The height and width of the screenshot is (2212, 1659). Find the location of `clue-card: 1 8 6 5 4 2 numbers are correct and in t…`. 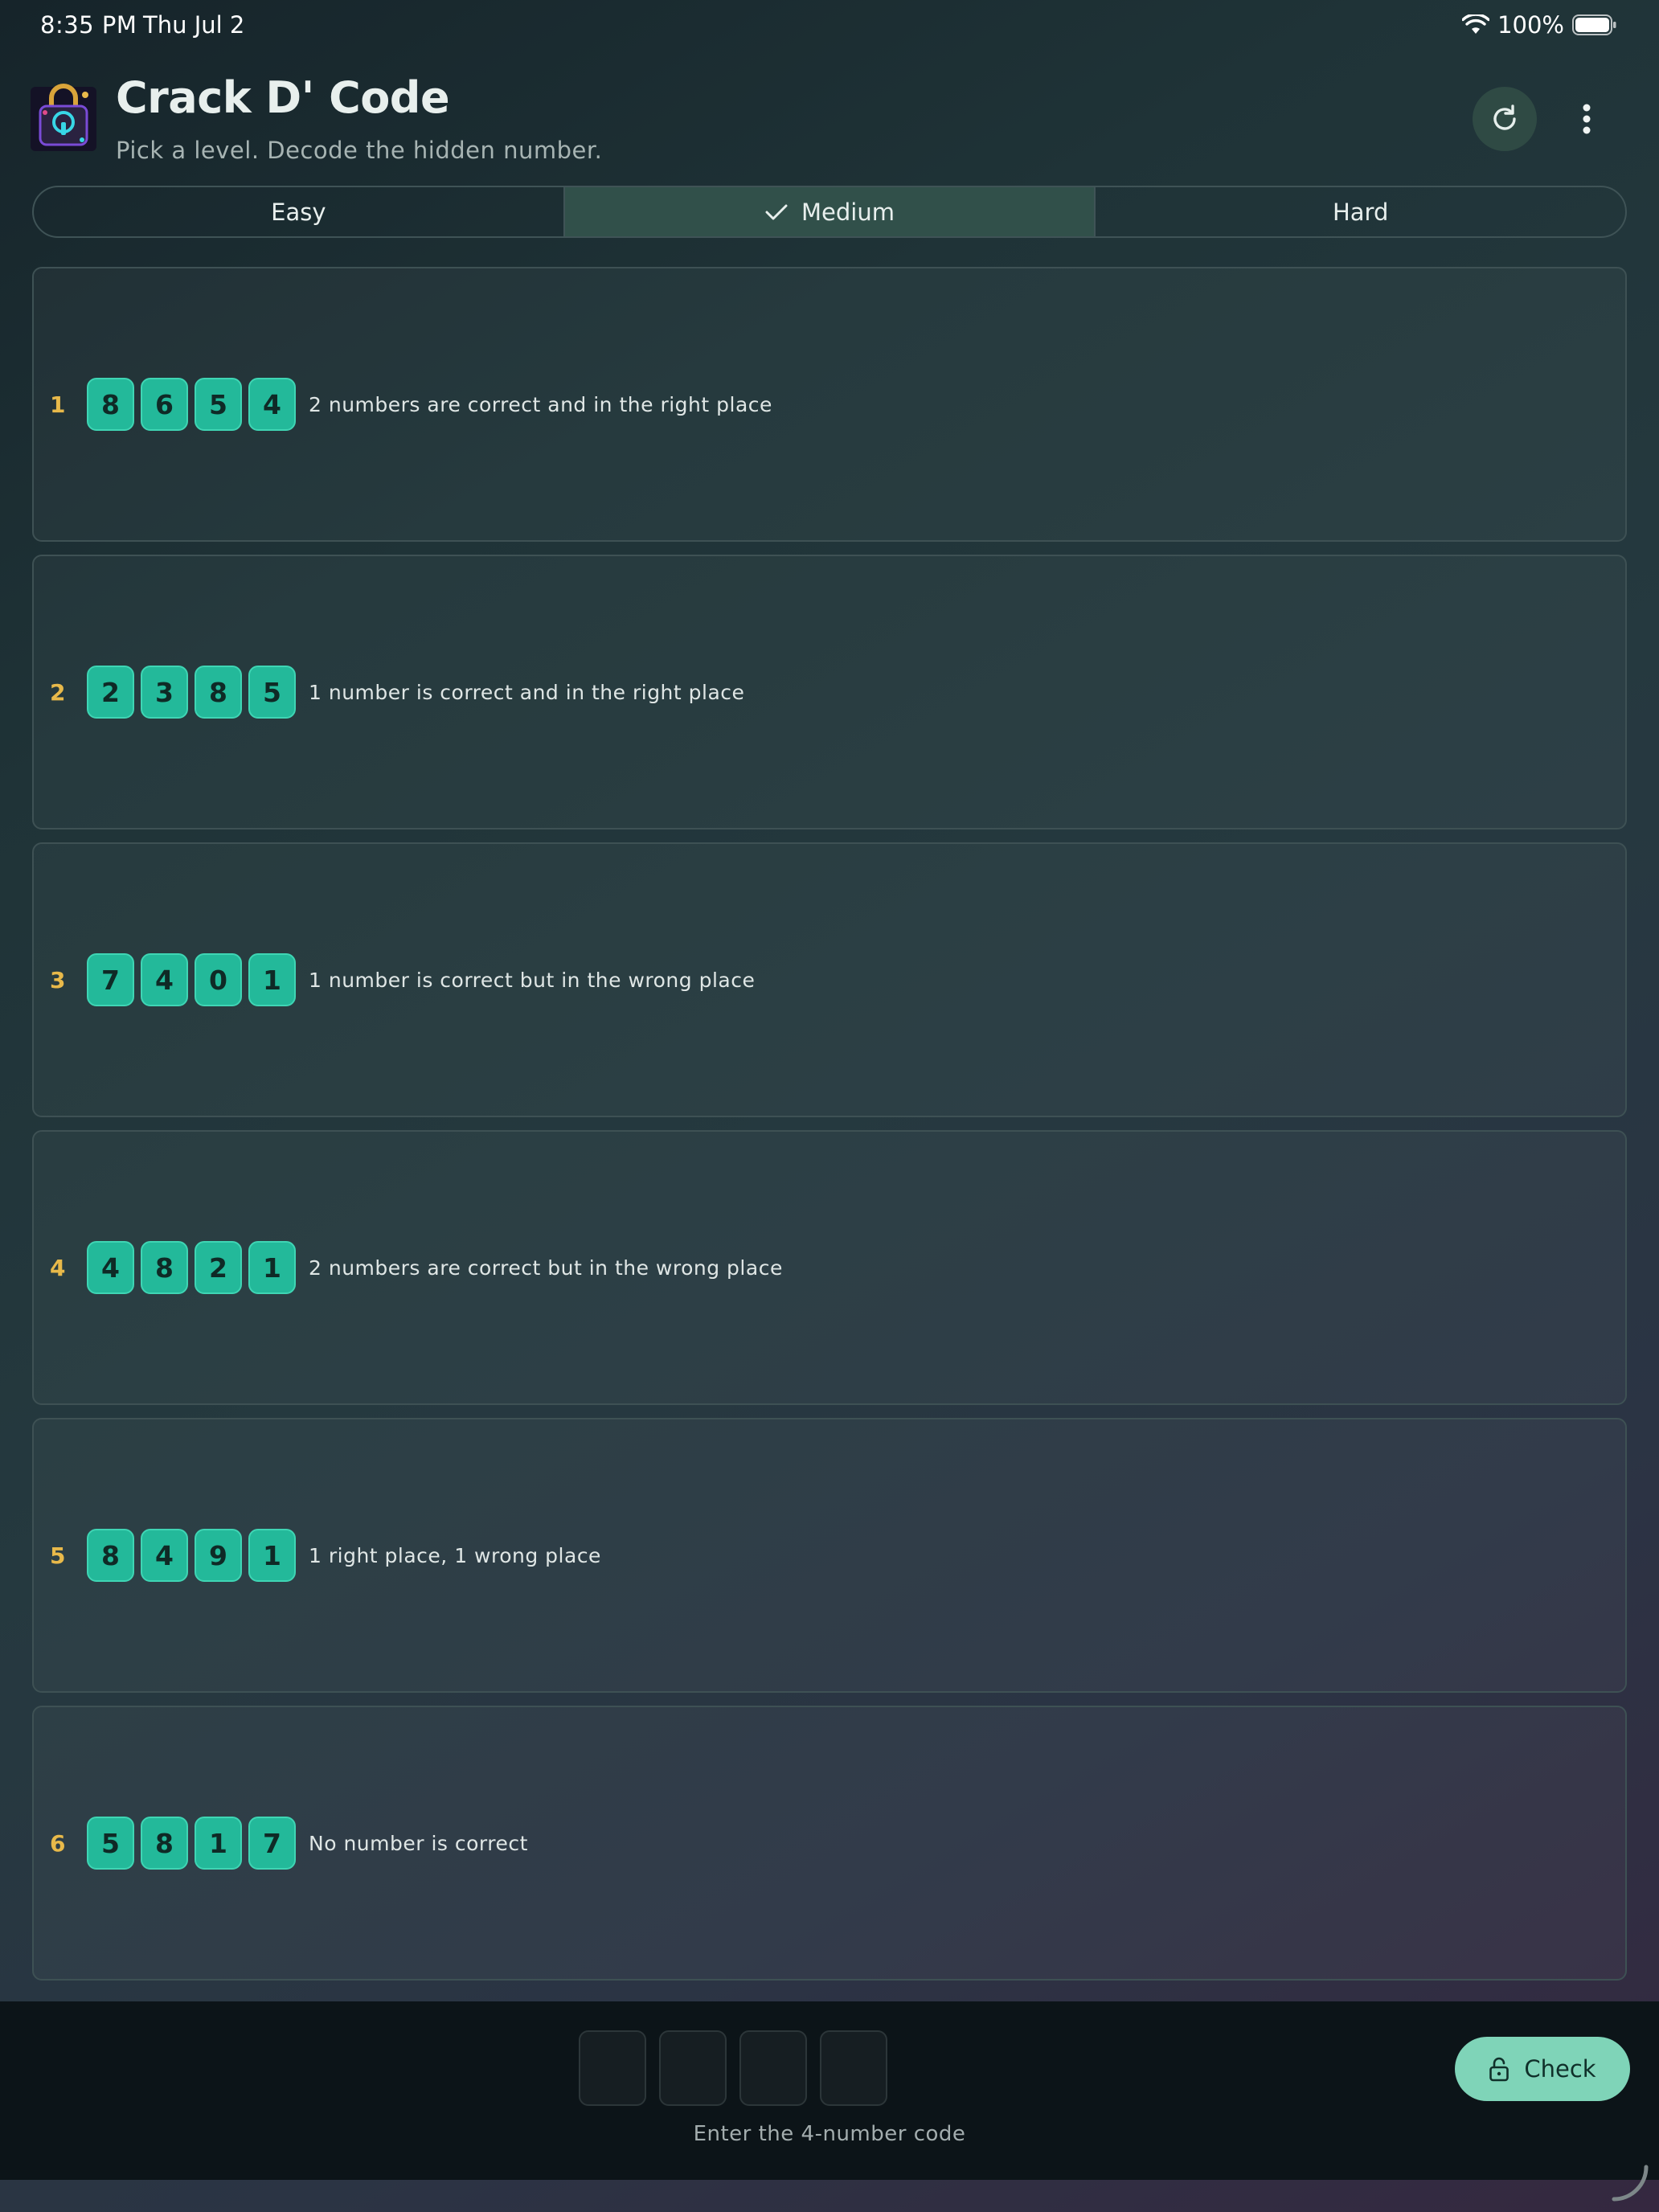

clue-card: 1 8 6 5 4 2 numbers are correct and in t… is located at coordinates (829, 404).